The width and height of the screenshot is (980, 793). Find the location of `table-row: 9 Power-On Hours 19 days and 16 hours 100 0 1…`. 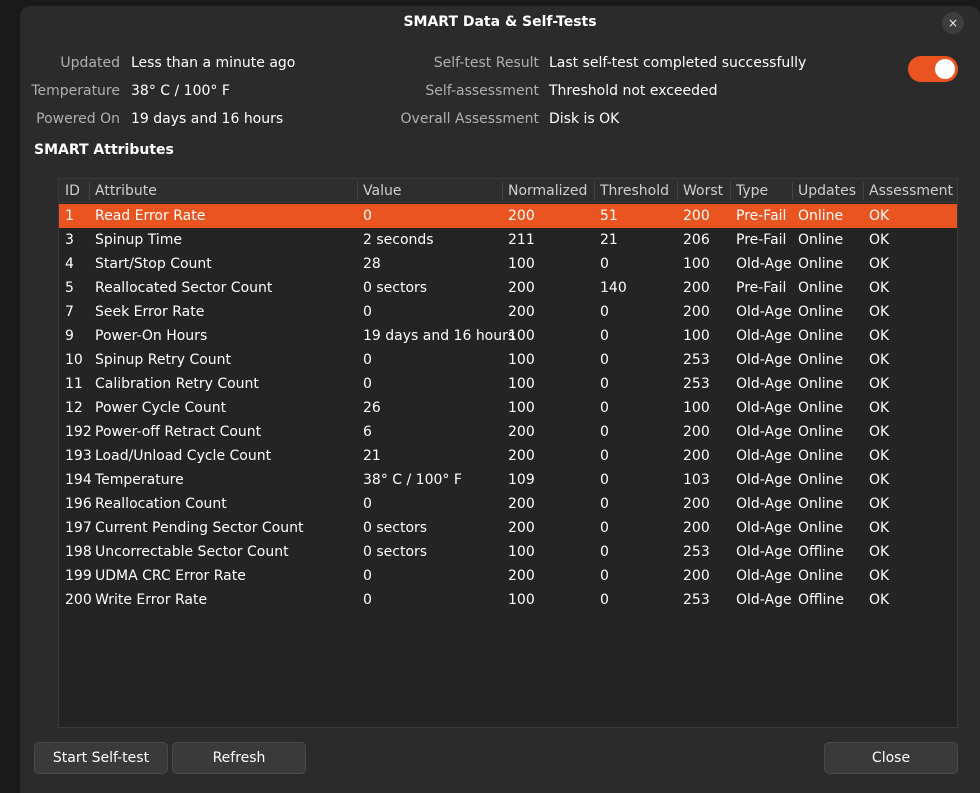

table-row: 9 Power-On Hours 19 days and 16 hours 100 0 1… is located at coordinates (508, 336).